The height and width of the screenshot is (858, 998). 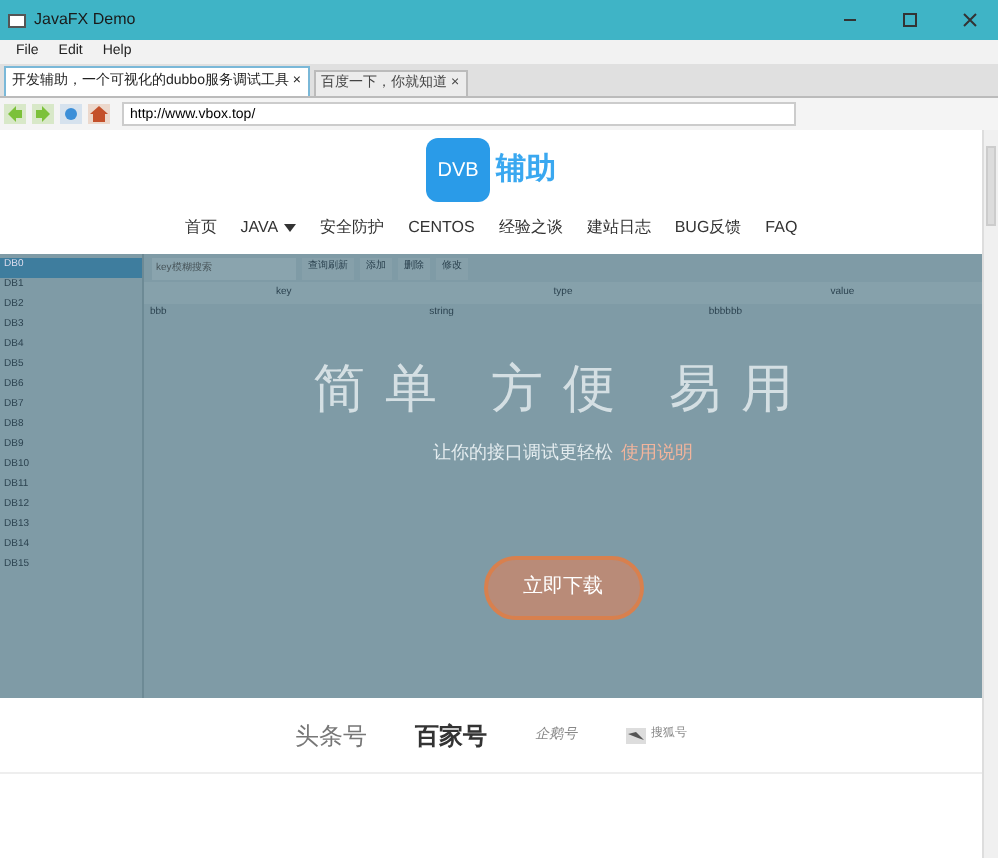 I want to click on nav-link: CENTOS, so click(x=441, y=228).